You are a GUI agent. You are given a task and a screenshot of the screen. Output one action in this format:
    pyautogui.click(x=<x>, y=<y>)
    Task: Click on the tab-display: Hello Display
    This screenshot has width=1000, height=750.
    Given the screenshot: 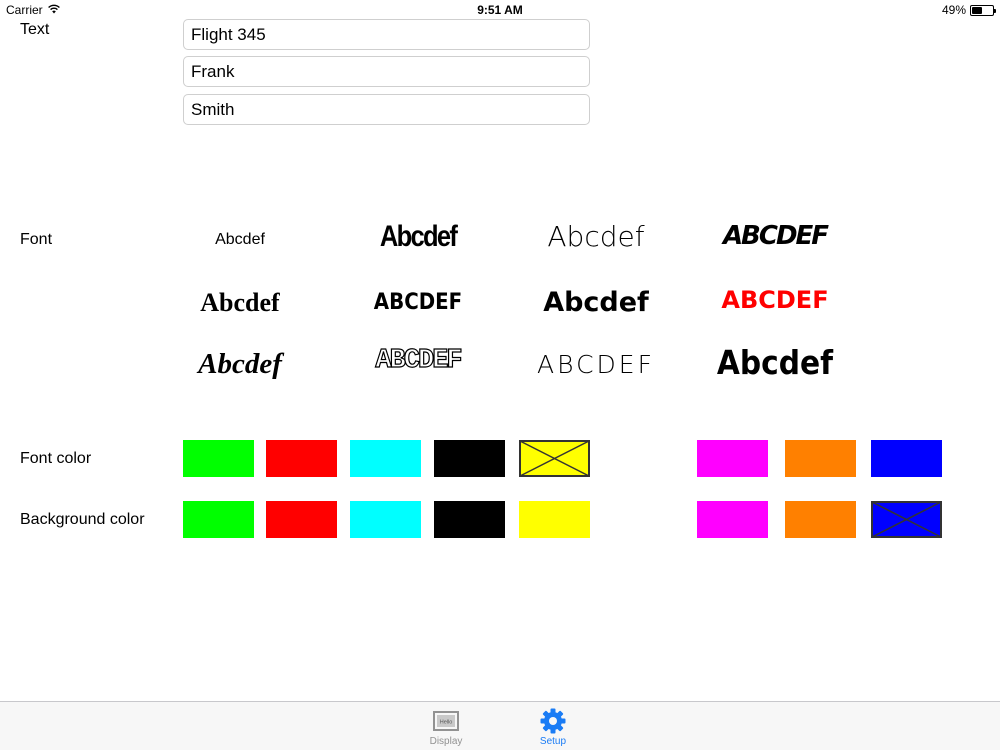 What is the action you would take?
    pyautogui.click(x=446, y=726)
    